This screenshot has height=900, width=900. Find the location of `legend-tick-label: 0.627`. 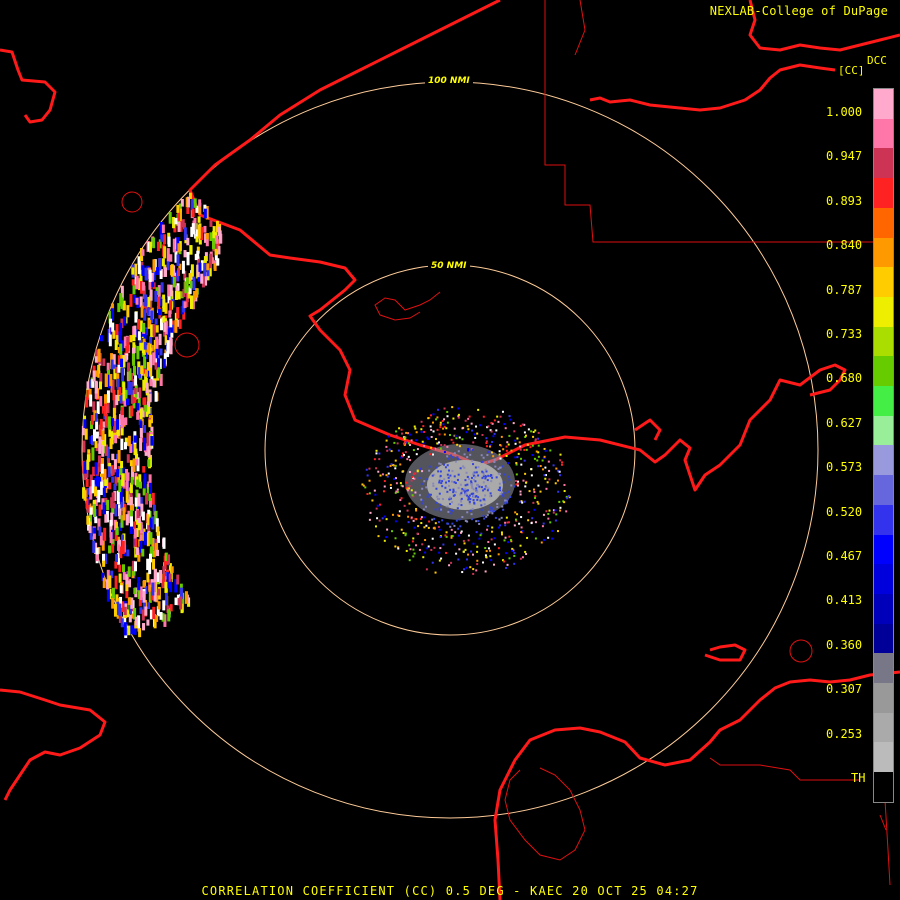

legend-tick-label: 0.627 is located at coordinates (844, 422).